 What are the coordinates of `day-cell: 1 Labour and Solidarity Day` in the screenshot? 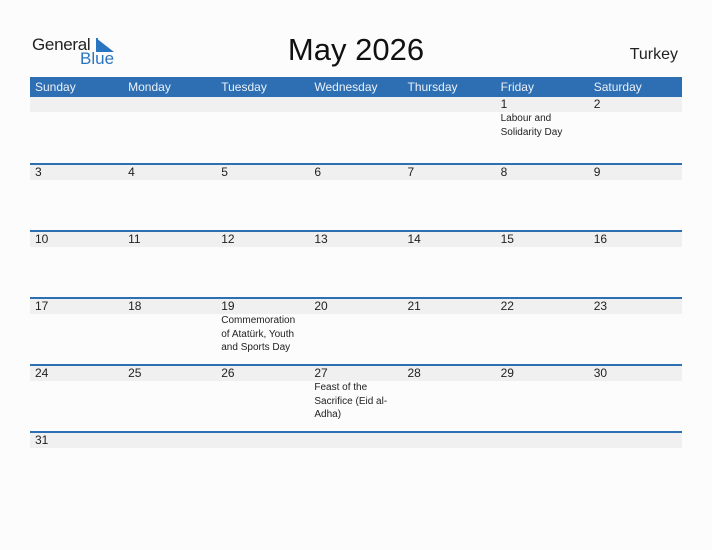 It's located at (542, 130).